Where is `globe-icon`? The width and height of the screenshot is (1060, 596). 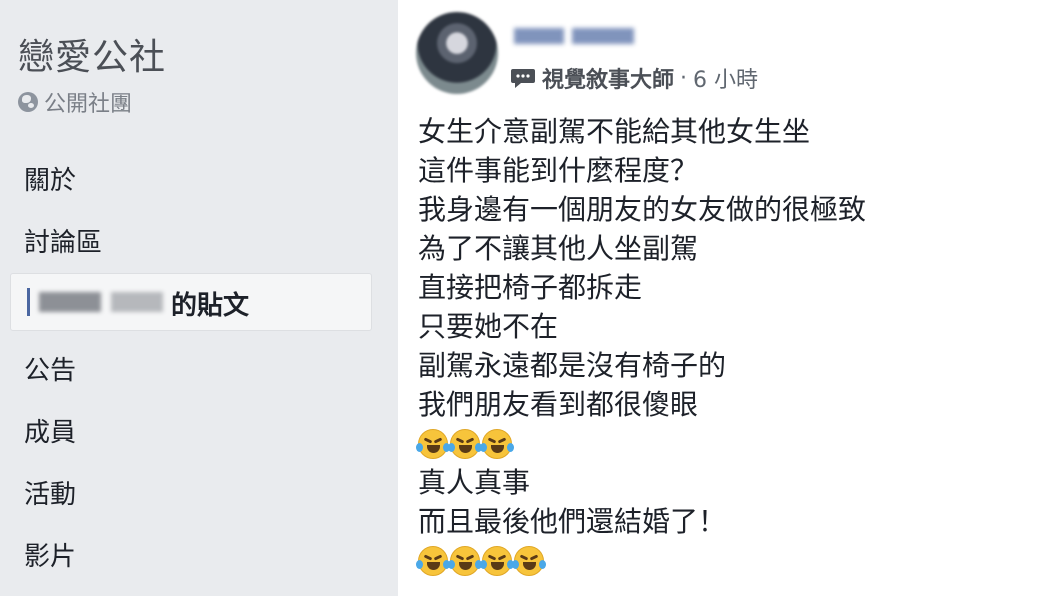
globe-icon is located at coordinates (28, 102).